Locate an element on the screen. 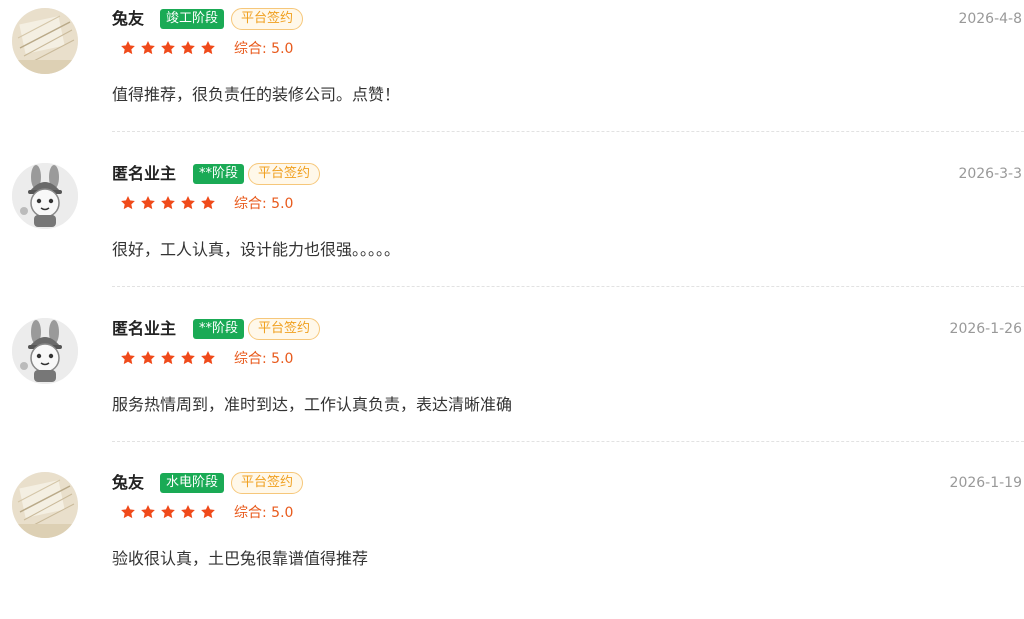 The height and width of the screenshot is (619, 1024). stage-badge: 竣工阶段 is located at coordinates (192, 19).